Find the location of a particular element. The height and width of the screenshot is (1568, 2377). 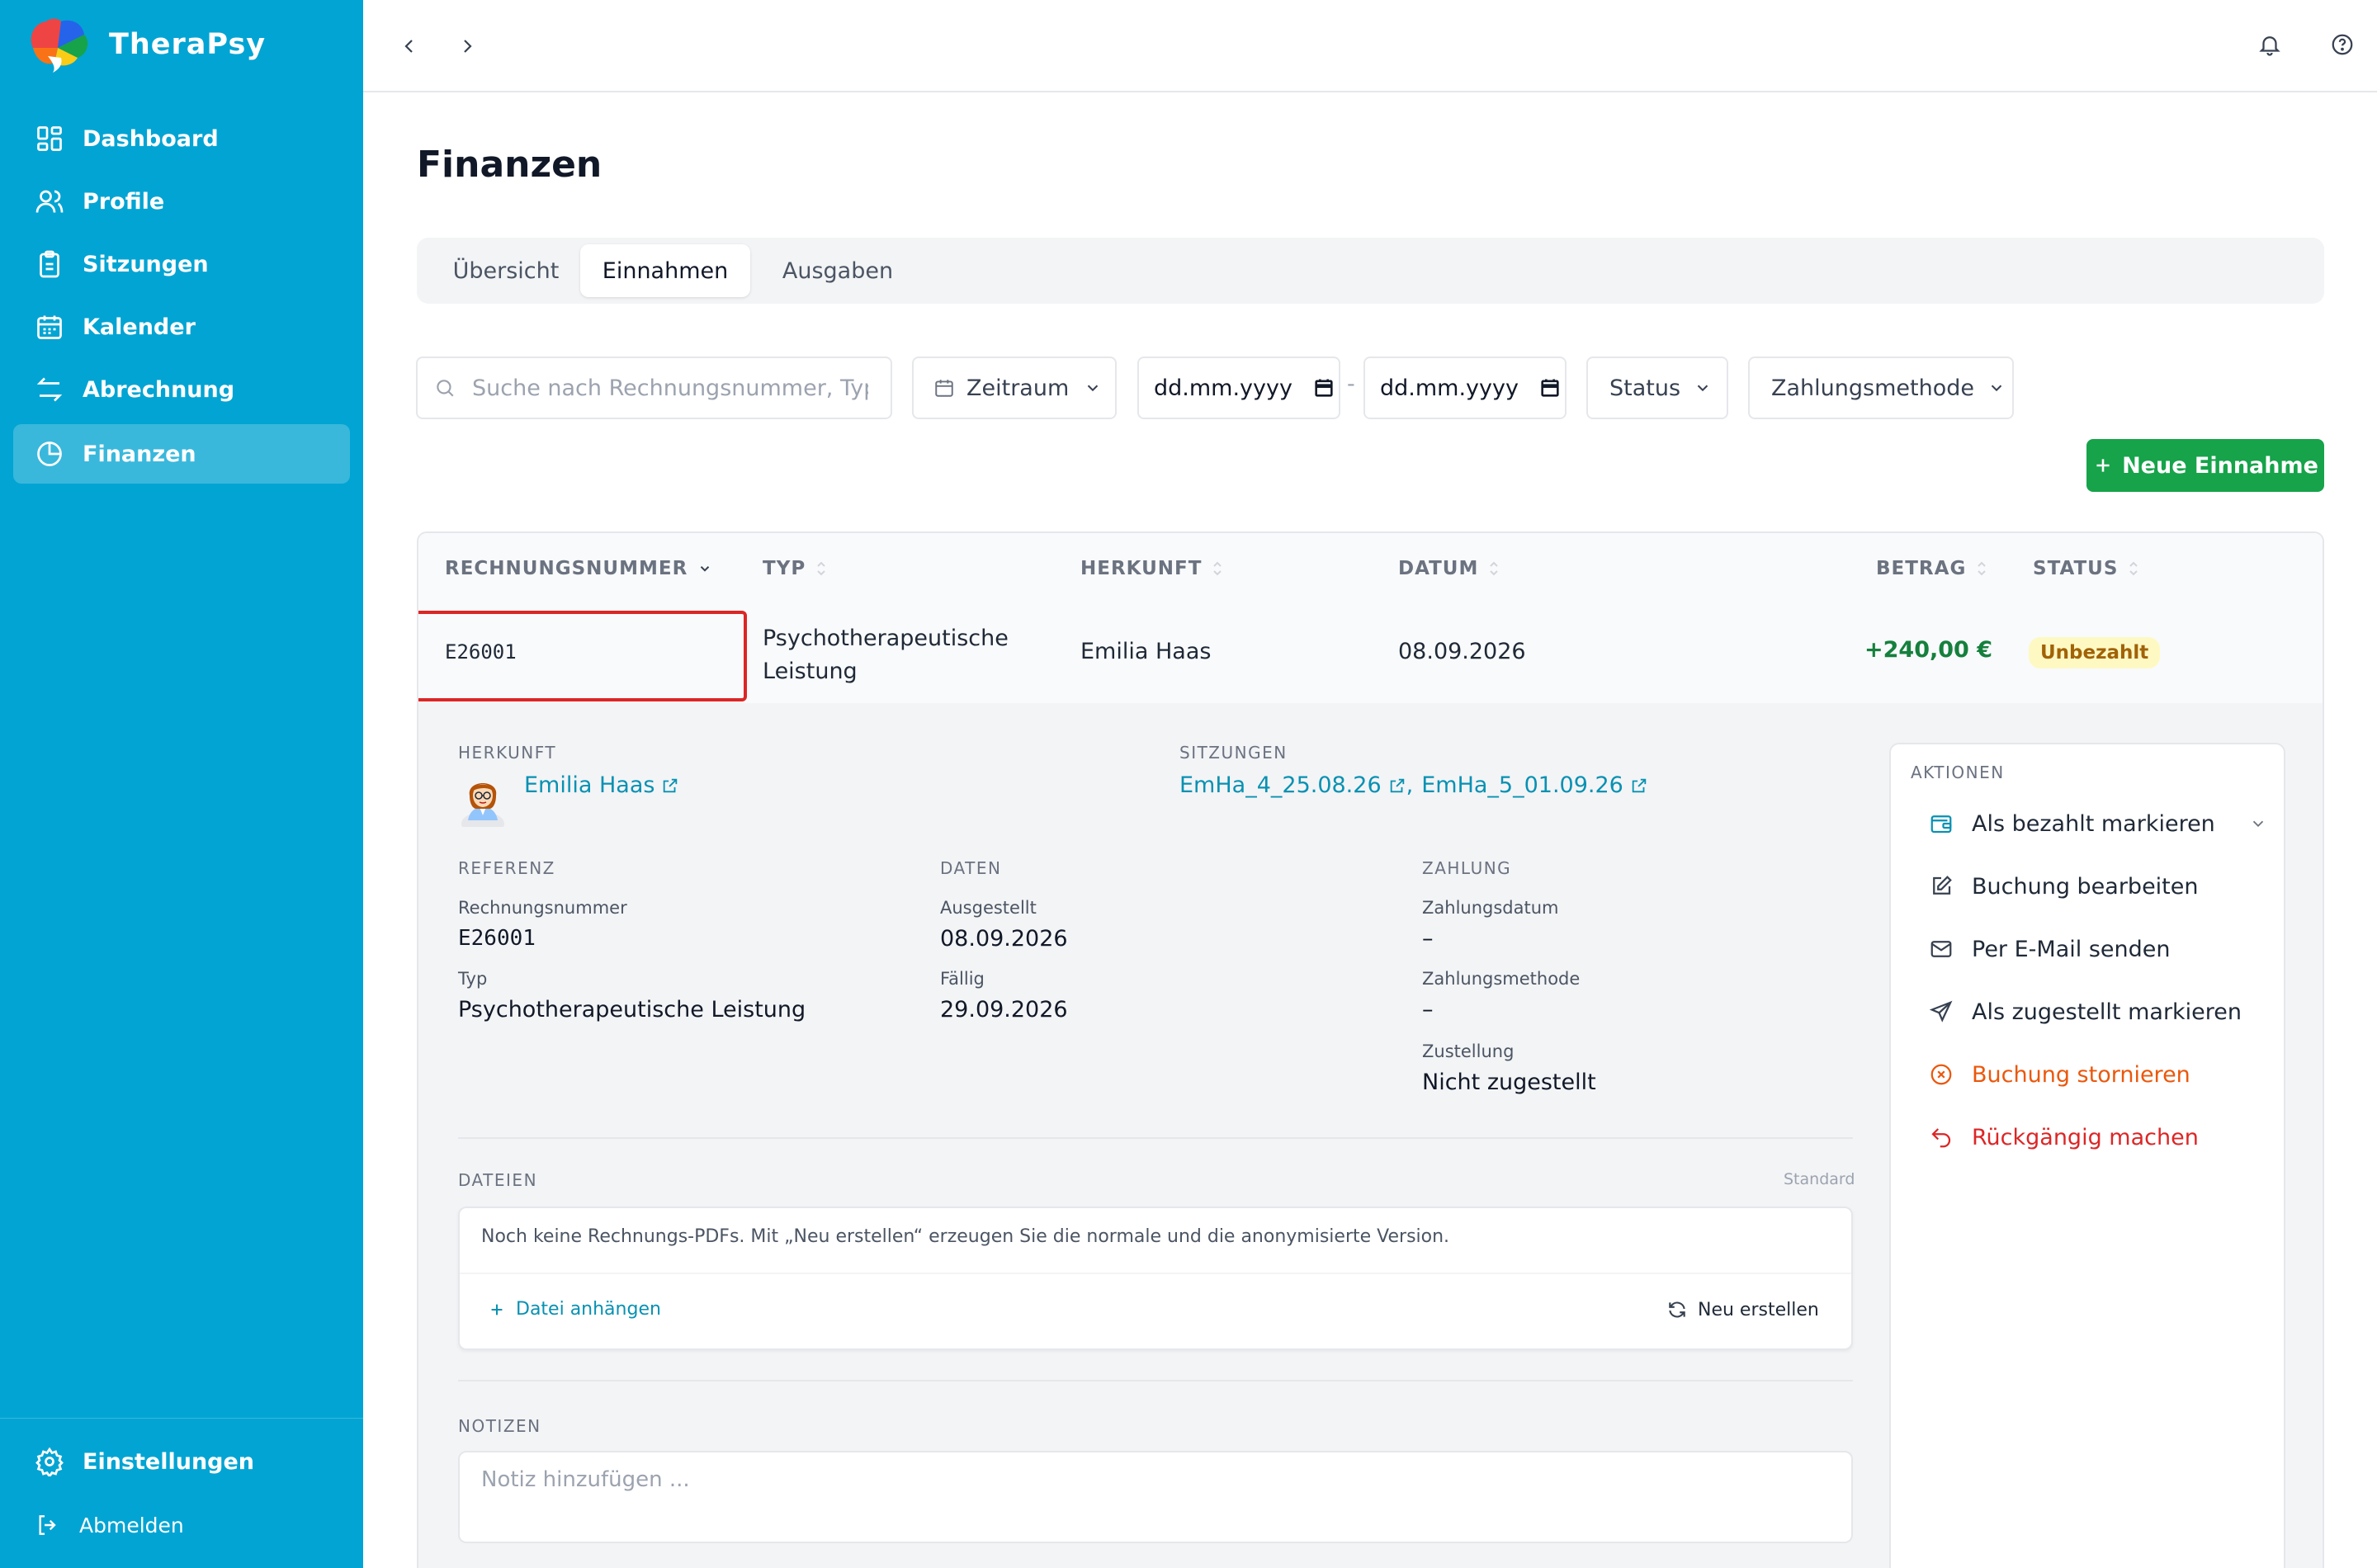

session-link: EmHa_4_25.08.26 is located at coordinates (1280, 785).